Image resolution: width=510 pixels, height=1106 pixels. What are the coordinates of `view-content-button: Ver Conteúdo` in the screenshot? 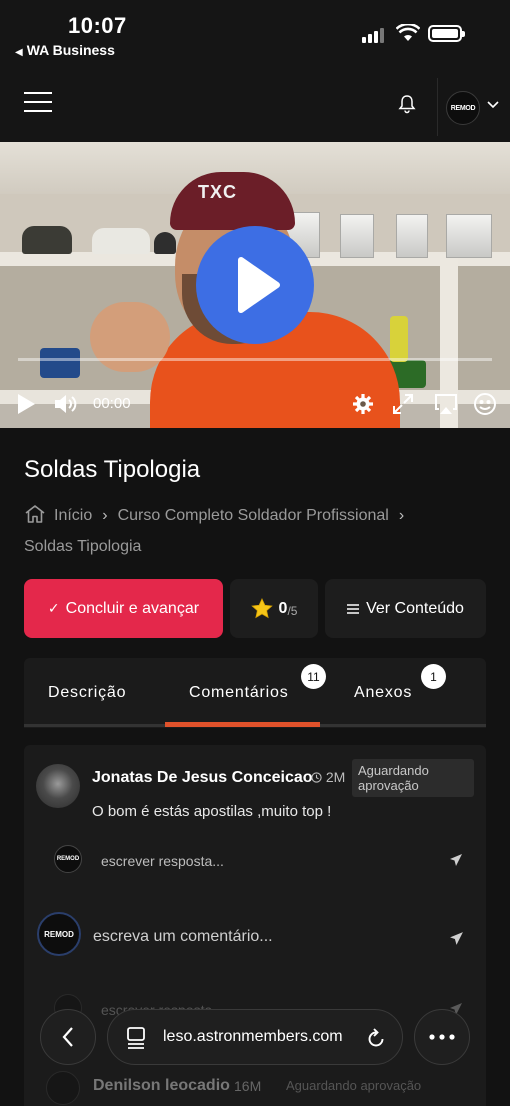 It's located at (405, 608).